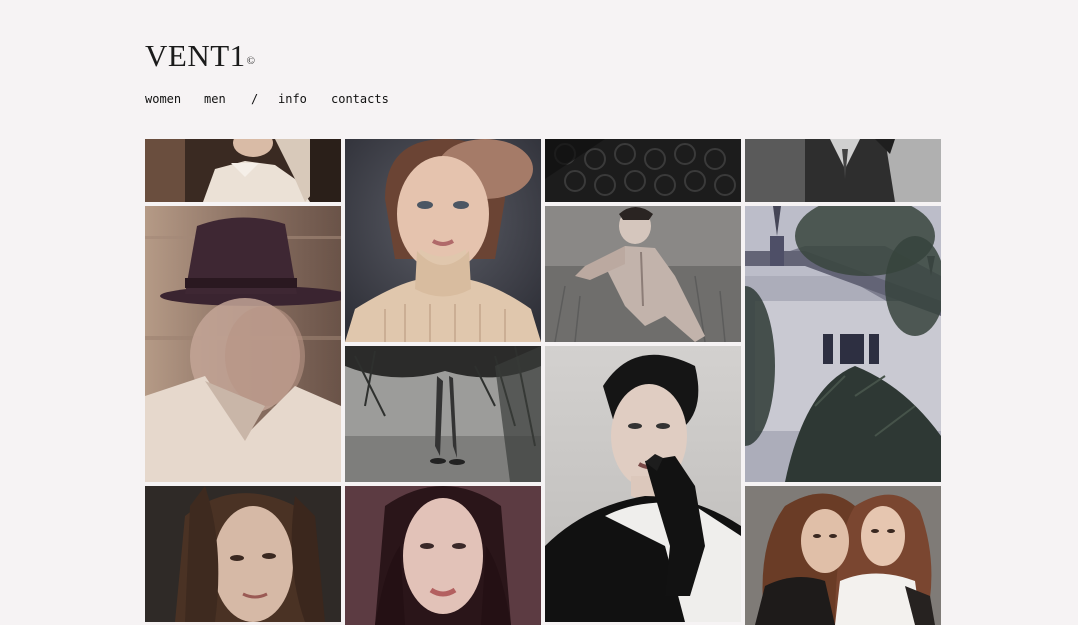 This screenshot has height=625, width=1078. What do you see at coordinates (643, 170) in the screenshot?
I see `gallery-photo-knit-fabric` at bounding box center [643, 170].